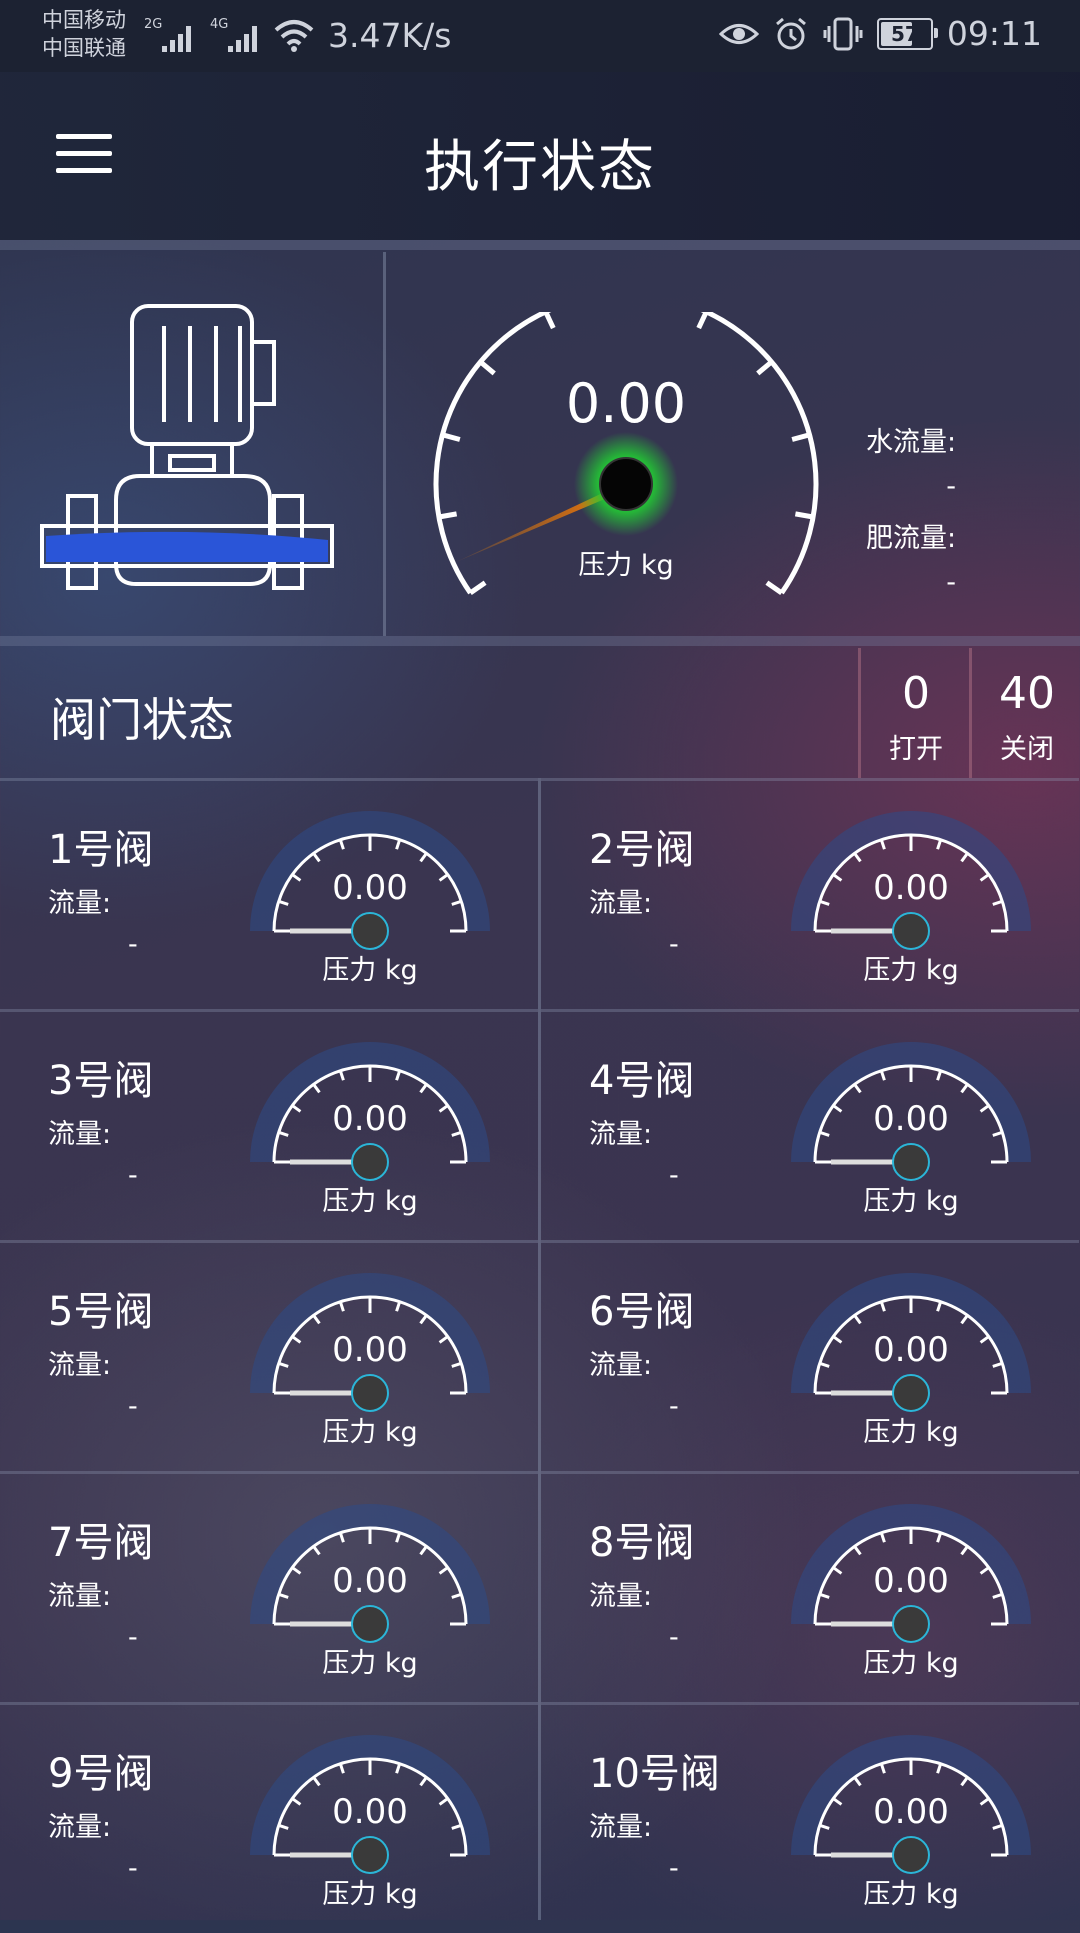 This screenshot has width=1080, height=1933. Describe the element at coordinates (904, 33) in the screenshot. I see `battery-level: 57` at that location.